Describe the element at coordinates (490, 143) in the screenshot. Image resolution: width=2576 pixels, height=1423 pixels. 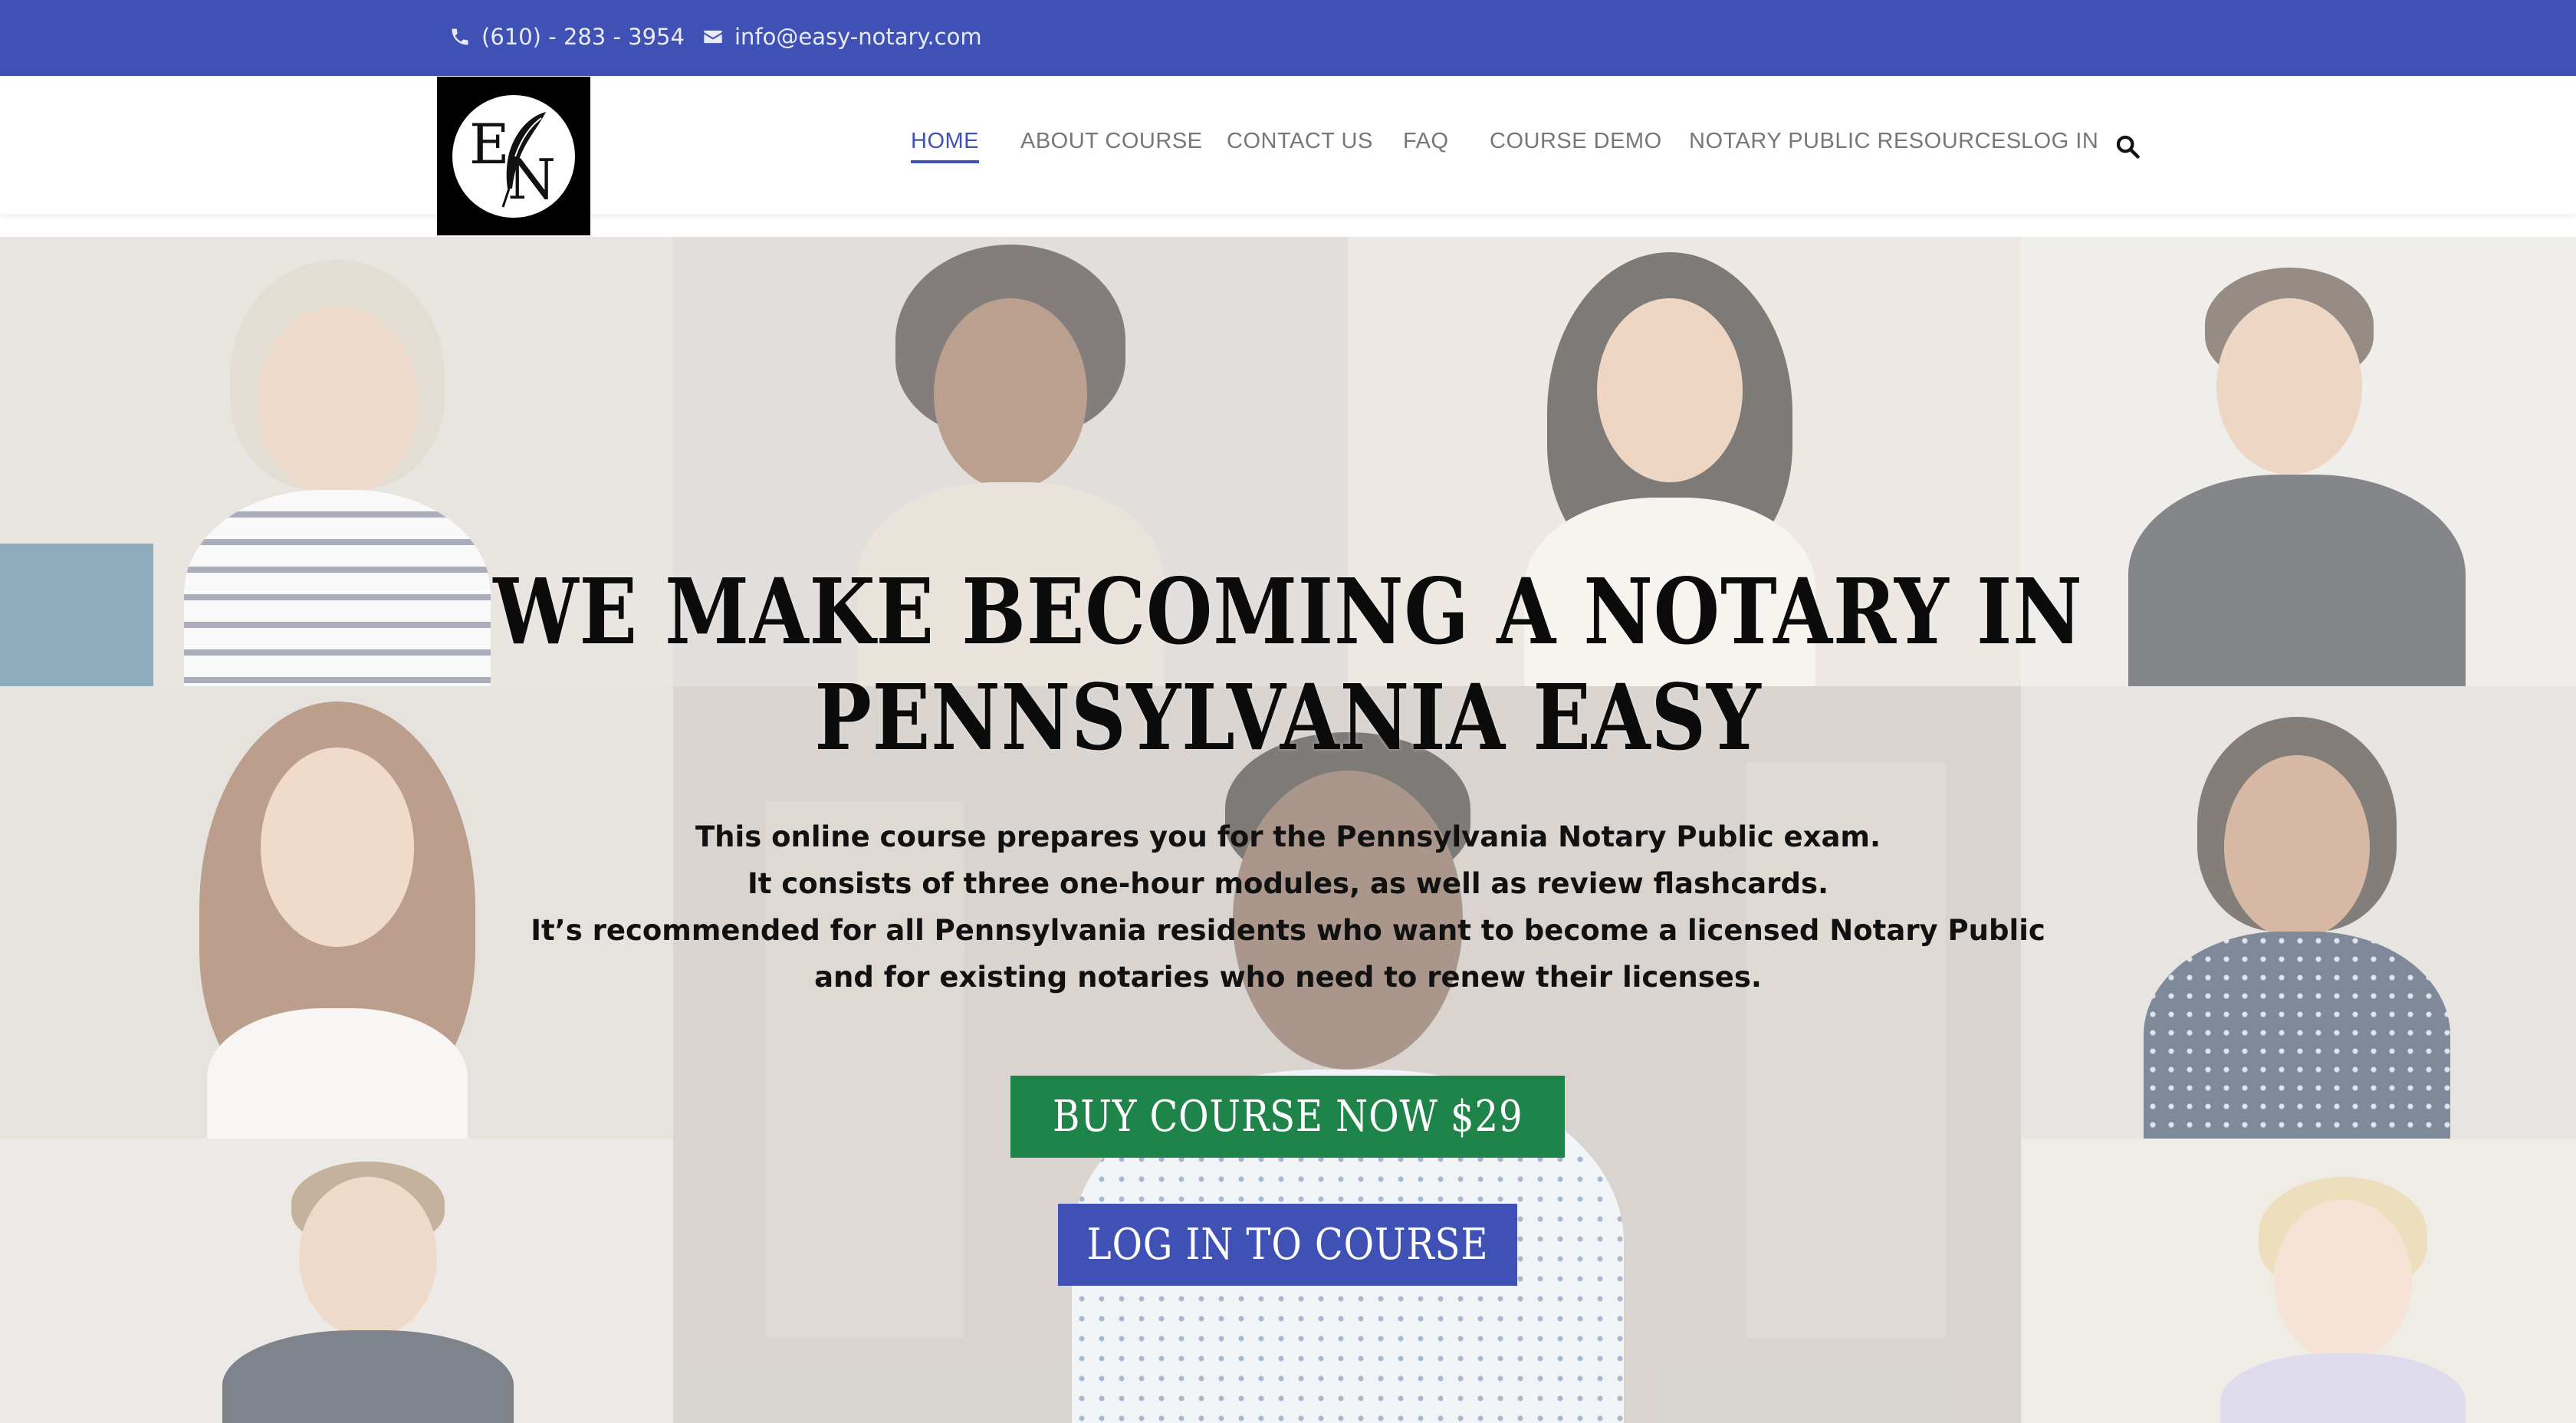
I see `logo-letter-e: E` at that location.